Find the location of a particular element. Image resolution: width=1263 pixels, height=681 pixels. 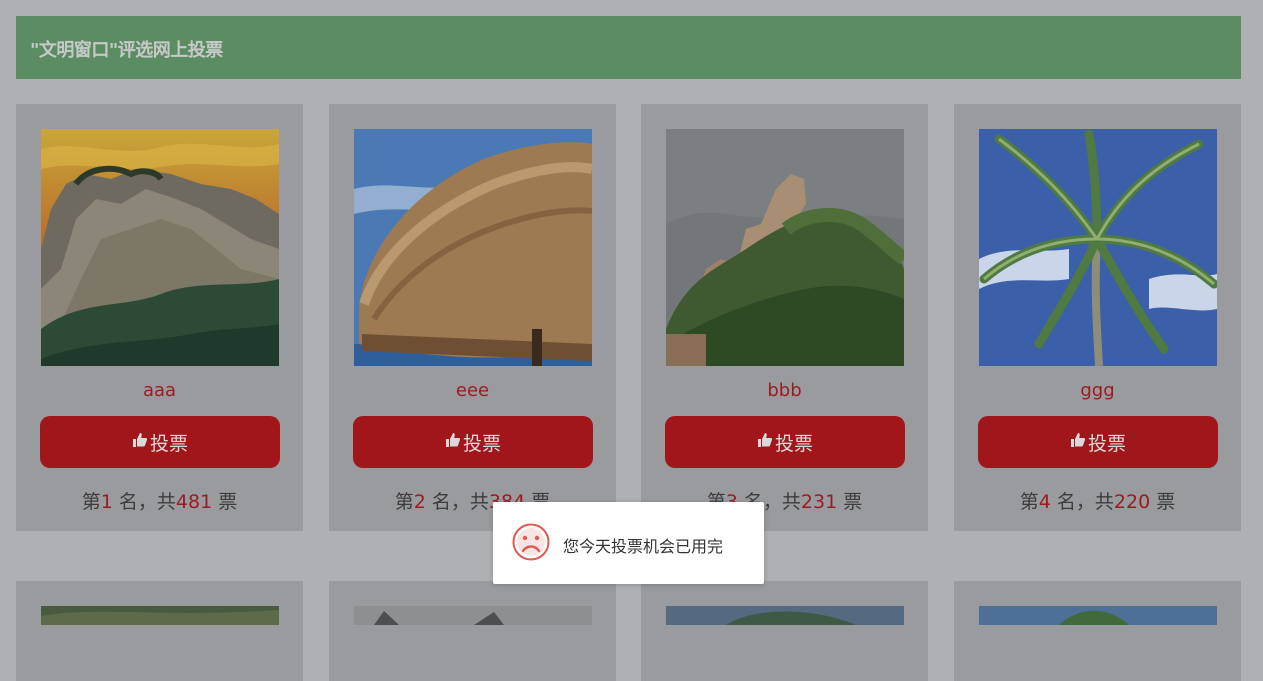

candidate-card: ggg 投票 第4 名，共220 票 is located at coordinates (1097, 317).